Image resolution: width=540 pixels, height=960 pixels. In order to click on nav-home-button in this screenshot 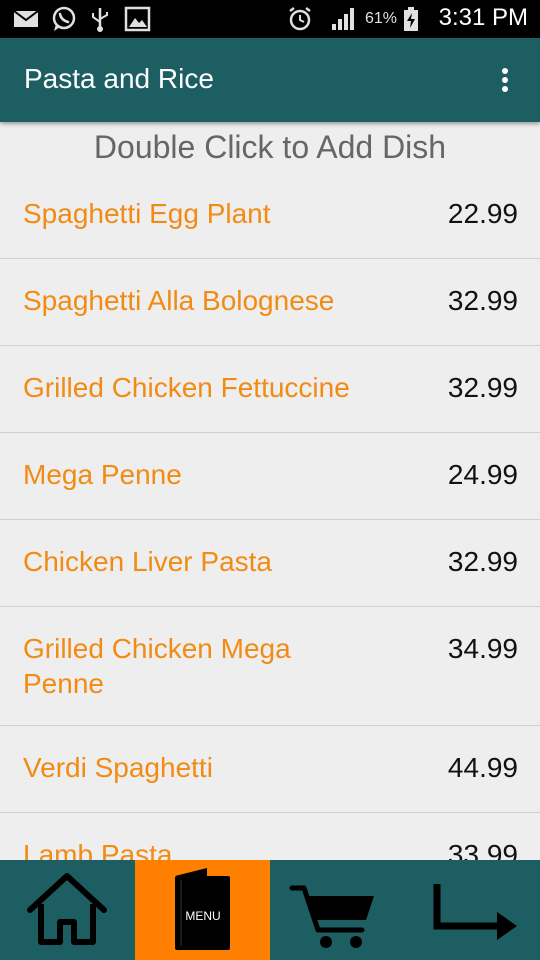, I will do `click(67, 910)`.